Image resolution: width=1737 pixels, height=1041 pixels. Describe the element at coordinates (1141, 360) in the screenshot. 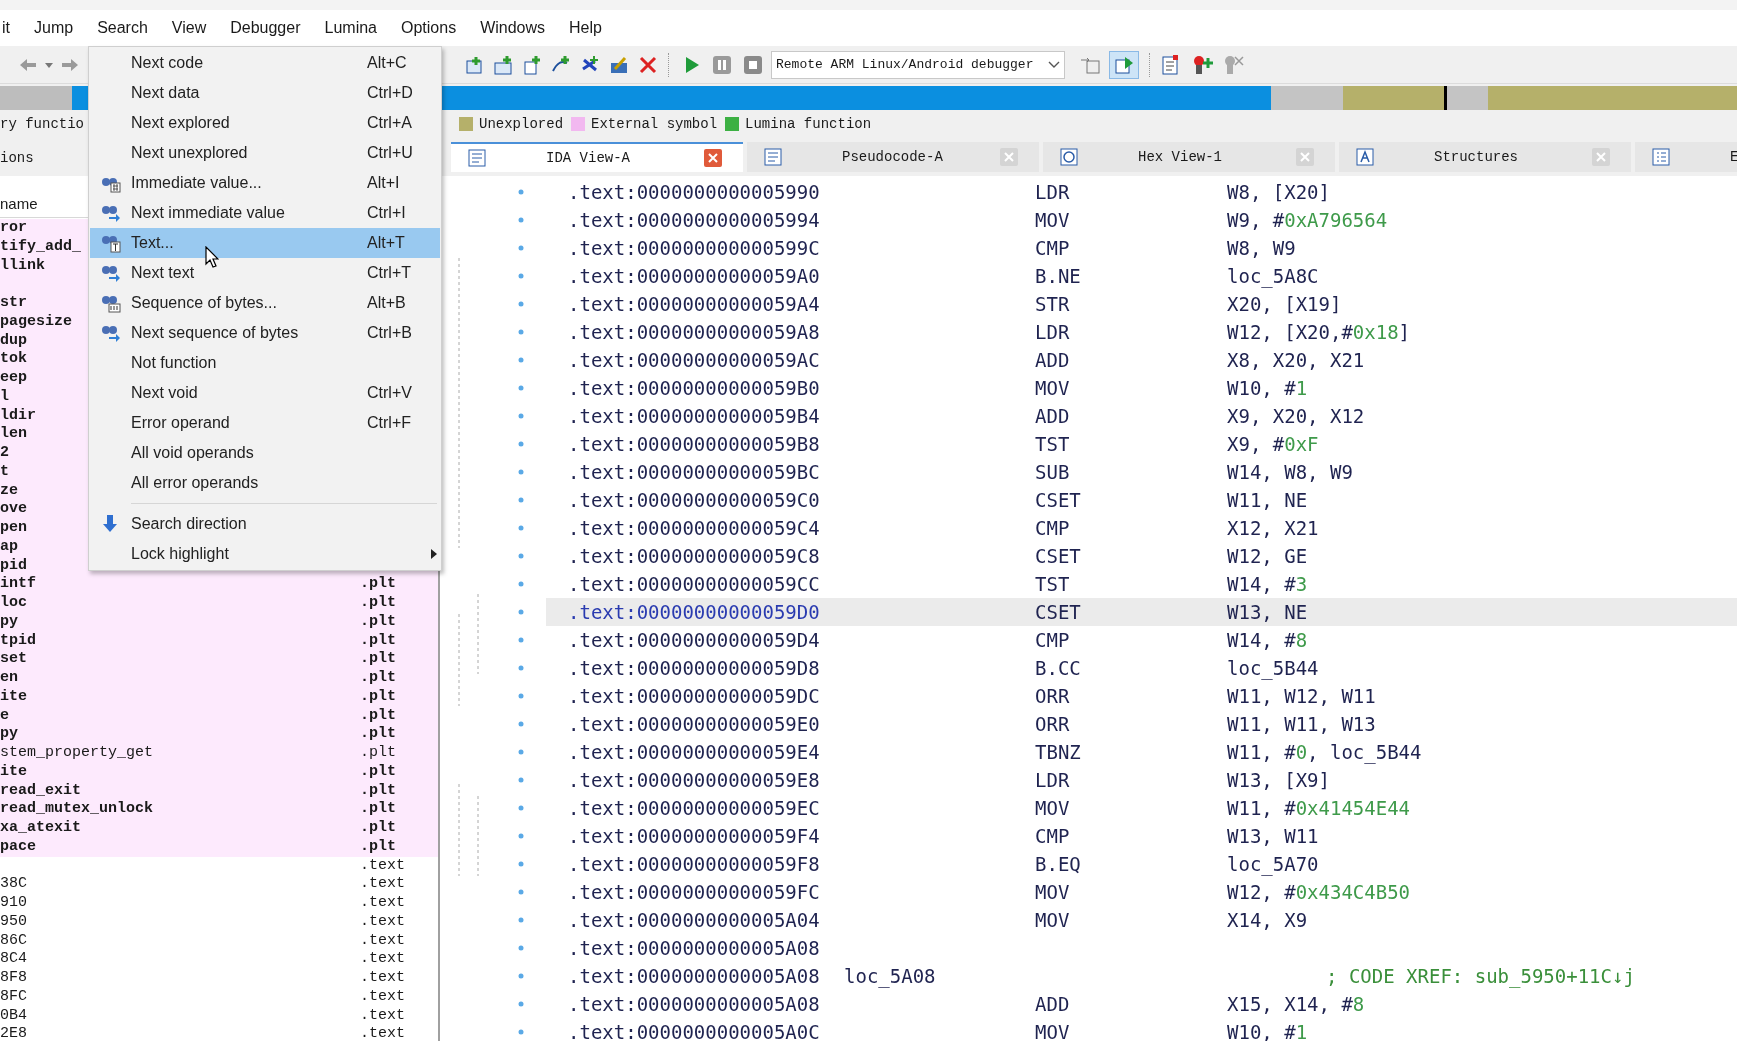

I see `listing-row: .text:00000000000059AC ADD X8, X20, X21` at that location.